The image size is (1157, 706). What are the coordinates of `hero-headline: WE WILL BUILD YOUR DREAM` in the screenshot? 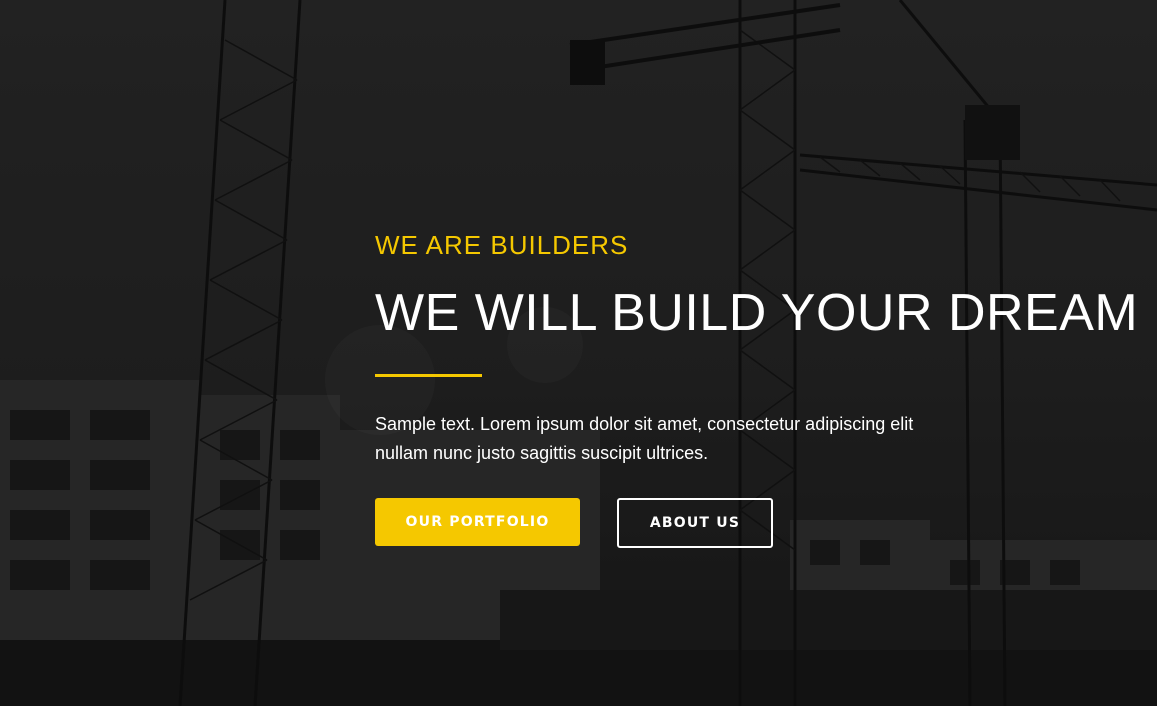 It's located at (757, 313).